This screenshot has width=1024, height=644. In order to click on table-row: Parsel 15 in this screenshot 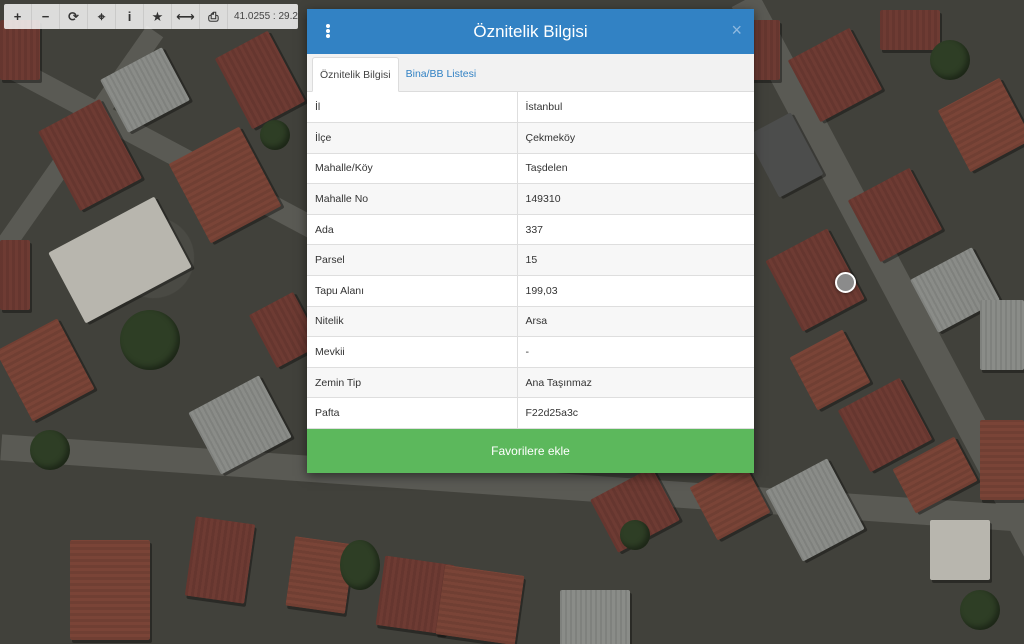, I will do `click(530, 260)`.